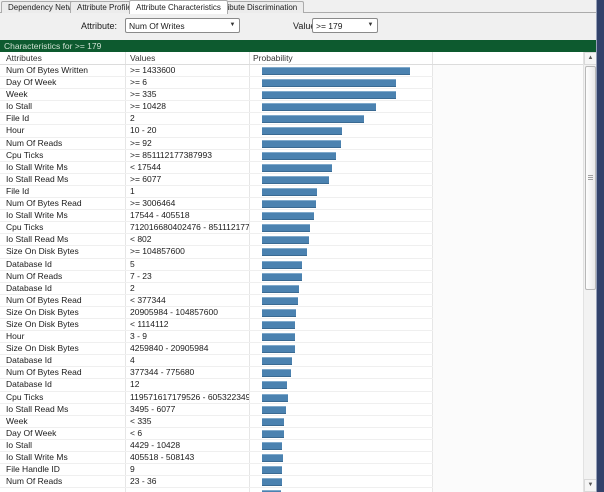 The width and height of the screenshot is (604, 492). Describe the element at coordinates (232, 25) in the screenshot. I see `chevron-down-icon: ▼` at that location.